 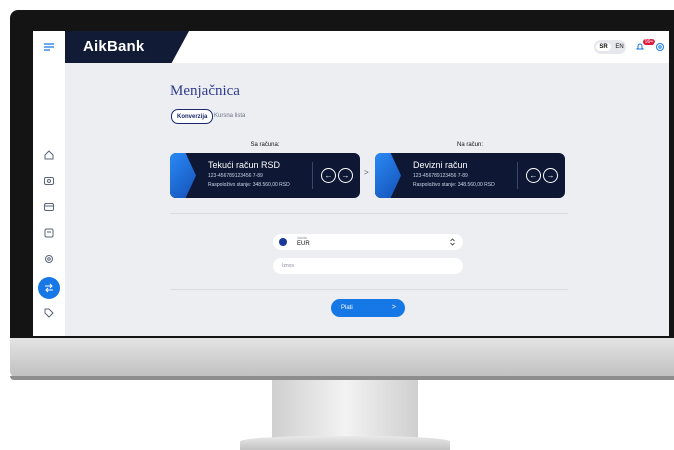 What do you see at coordinates (369, 289) in the screenshot?
I see `divider-bottom` at bounding box center [369, 289].